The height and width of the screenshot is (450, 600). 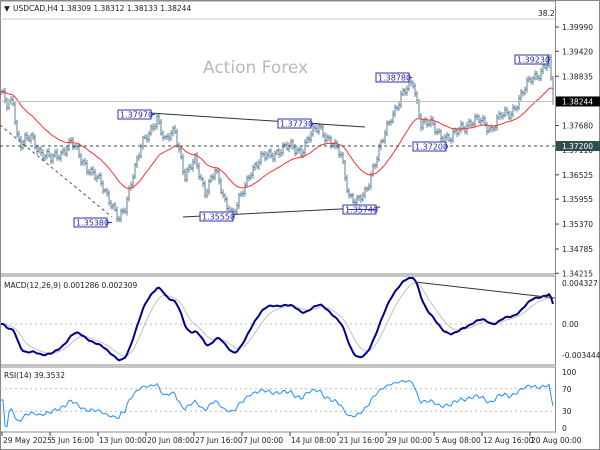 What do you see at coordinates (263, 440) in the screenshot?
I see `time-tick-label: 7 Jul 00:00` at bounding box center [263, 440].